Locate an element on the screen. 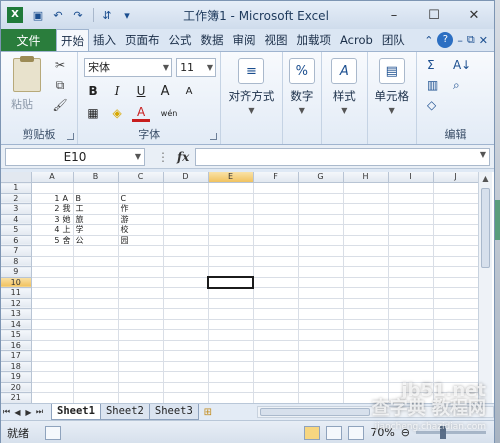 Image resolution: width=500 pixels, height=443 pixels. phonetic-button: wén is located at coordinates (169, 113).